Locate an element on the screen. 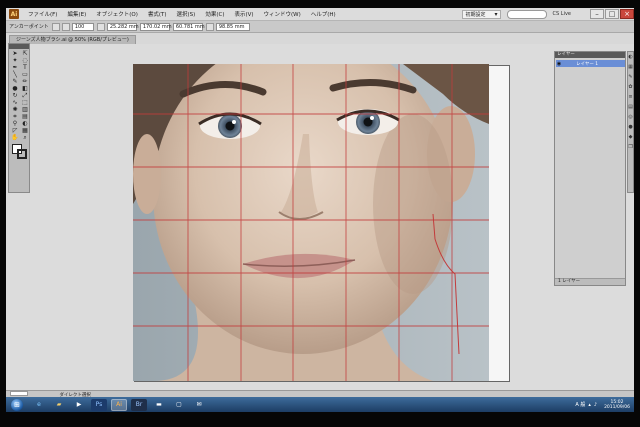 The height and width of the screenshot is (427, 640). hand-tool-icon: ✋ is located at coordinates (15, 137).